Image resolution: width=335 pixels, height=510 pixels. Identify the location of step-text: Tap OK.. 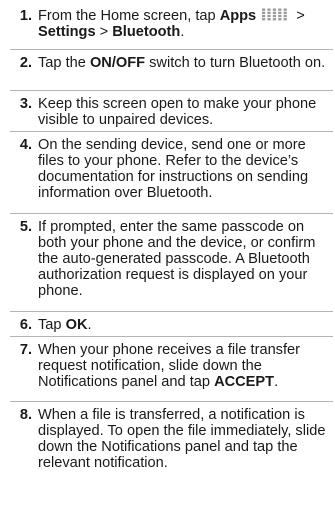
(185, 325).